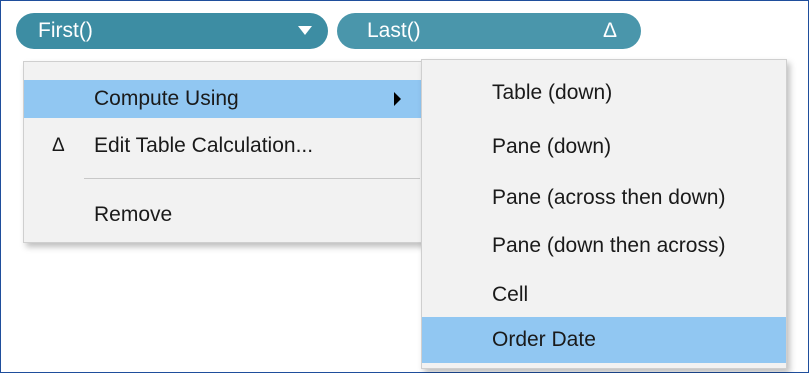 The image size is (809, 373). I want to click on submenu-item-pane-down: Pane (down), so click(604, 147).